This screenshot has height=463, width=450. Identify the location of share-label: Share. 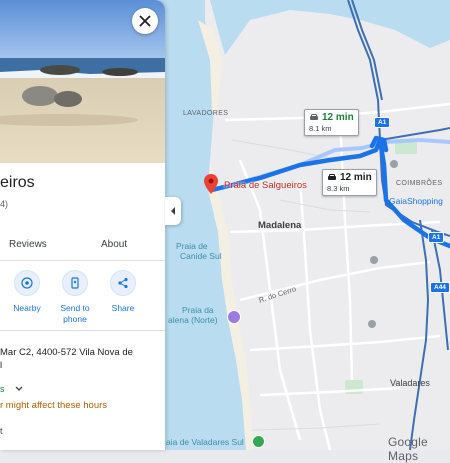
(123, 308).